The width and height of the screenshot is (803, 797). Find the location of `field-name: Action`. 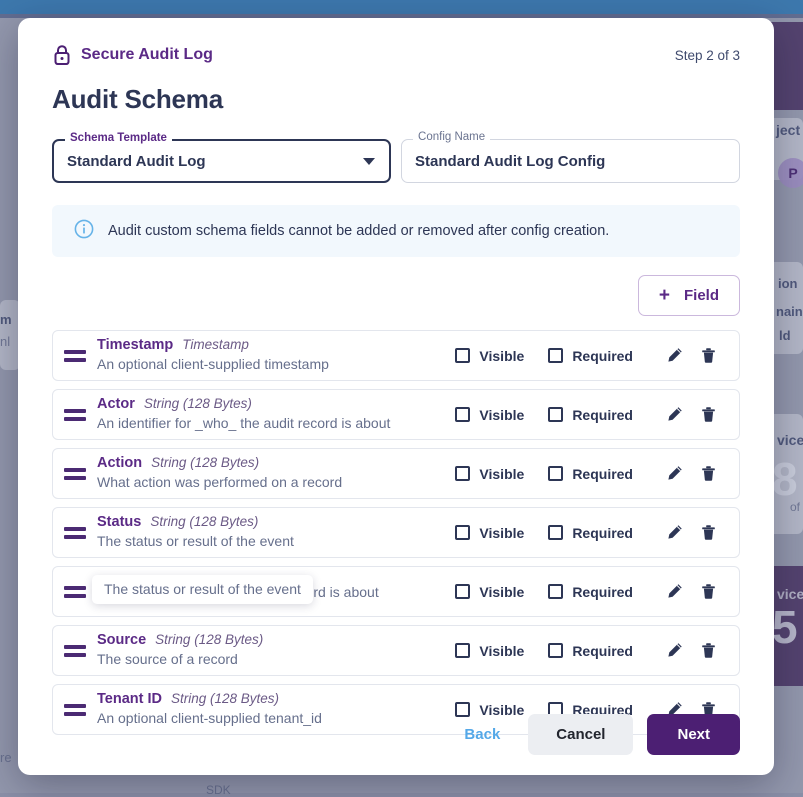

field-name: Action is located at coordinates (120, 463).